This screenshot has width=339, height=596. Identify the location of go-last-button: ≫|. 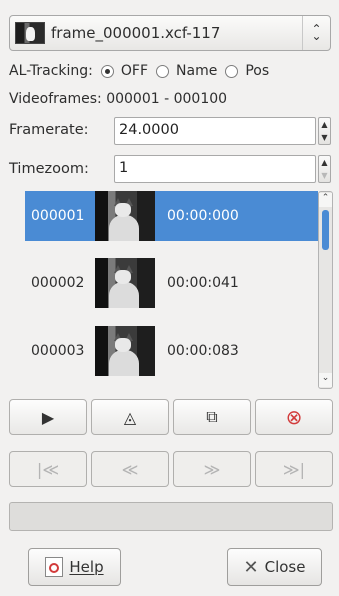
(294, 469).